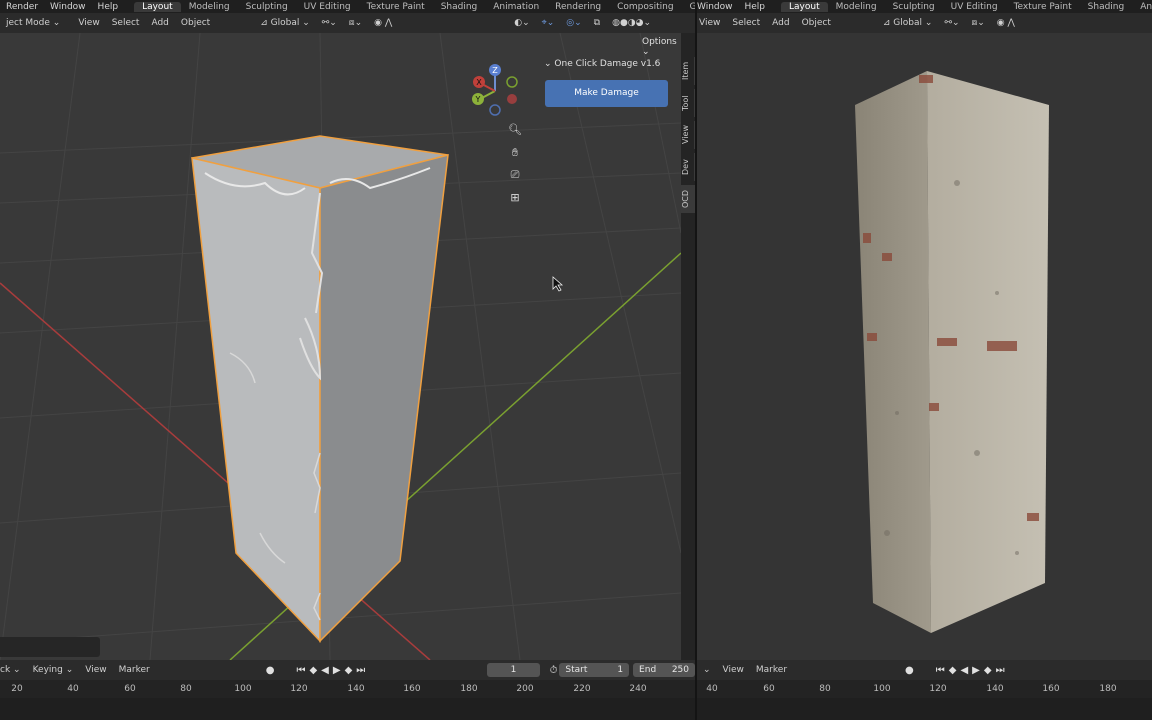 The image size is (1152, 720). What do you see at coordinates (606, 93) in the screenshot?
I see `make-damage-button: Make Damage` at bounding box center [606, 93].